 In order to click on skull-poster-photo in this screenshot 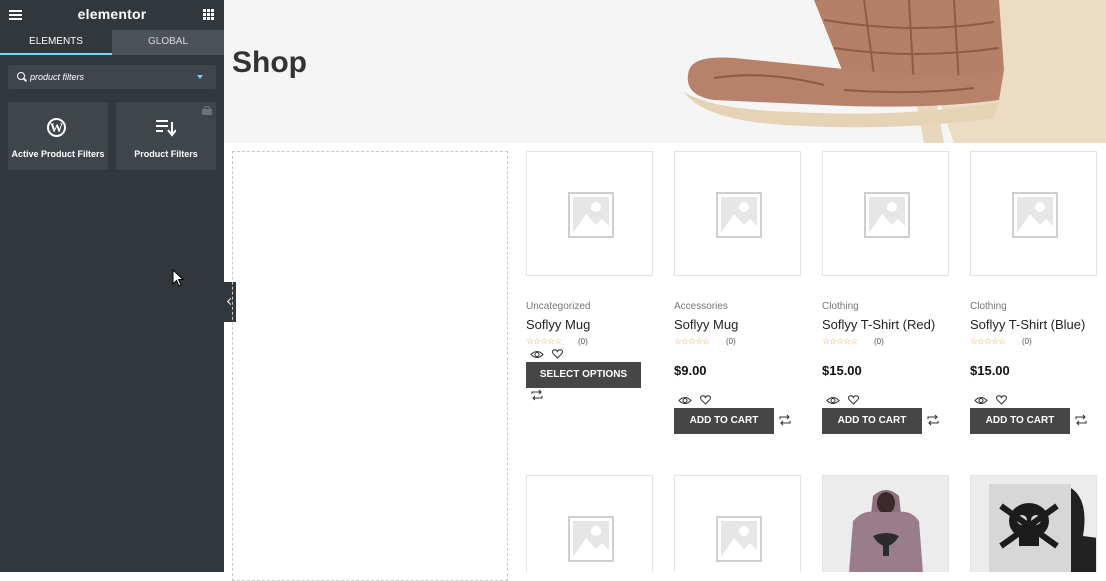, I will do `click(1033, 524)`.